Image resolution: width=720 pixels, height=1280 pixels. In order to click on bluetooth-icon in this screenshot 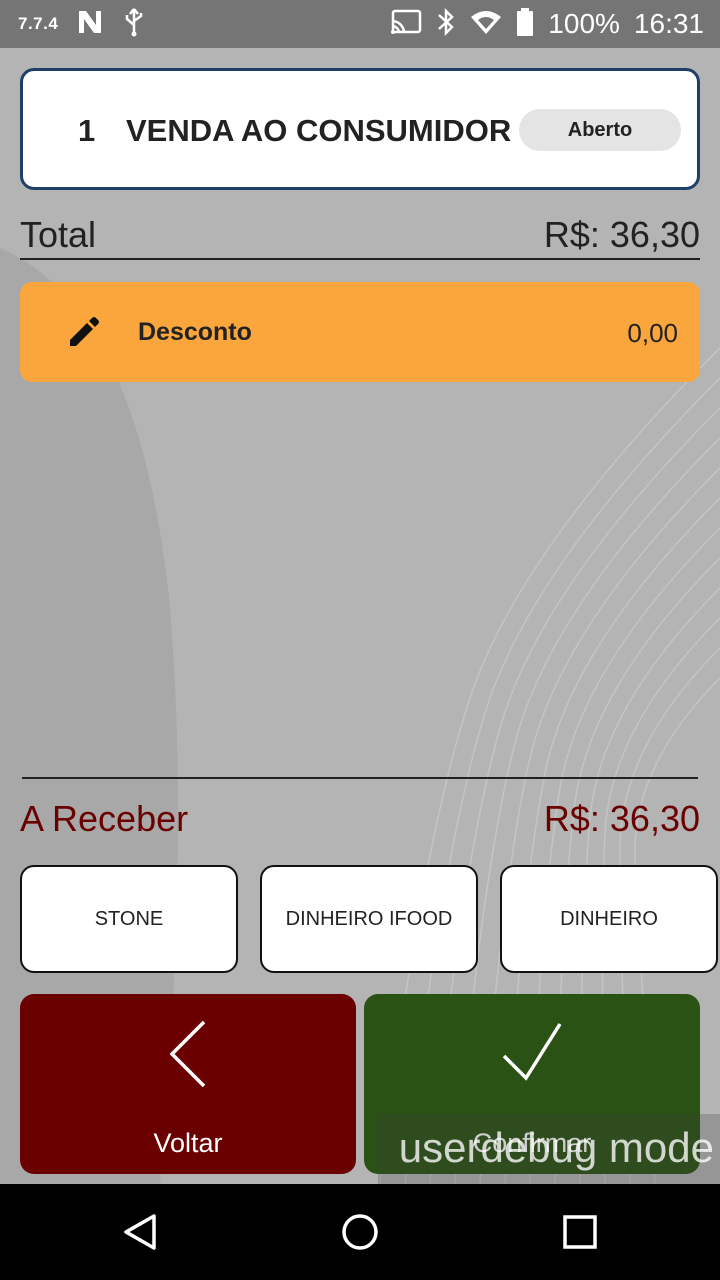, I will do `click(446, 24)`.